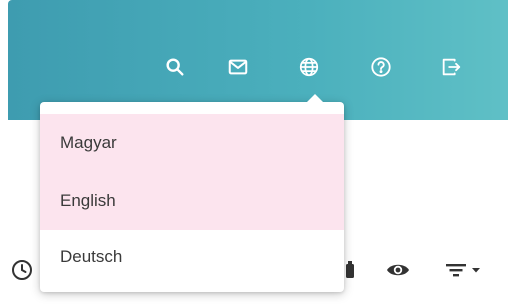  Describe the element at coordinates (88, 200) in the screenshot. I see `language-label: English` at that location.